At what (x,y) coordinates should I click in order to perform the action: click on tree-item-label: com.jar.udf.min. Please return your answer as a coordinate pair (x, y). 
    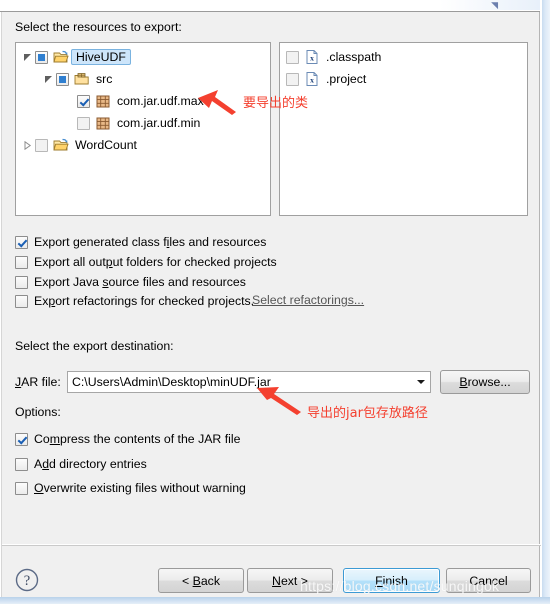
    Looking at the image, I should click on (159, 123).